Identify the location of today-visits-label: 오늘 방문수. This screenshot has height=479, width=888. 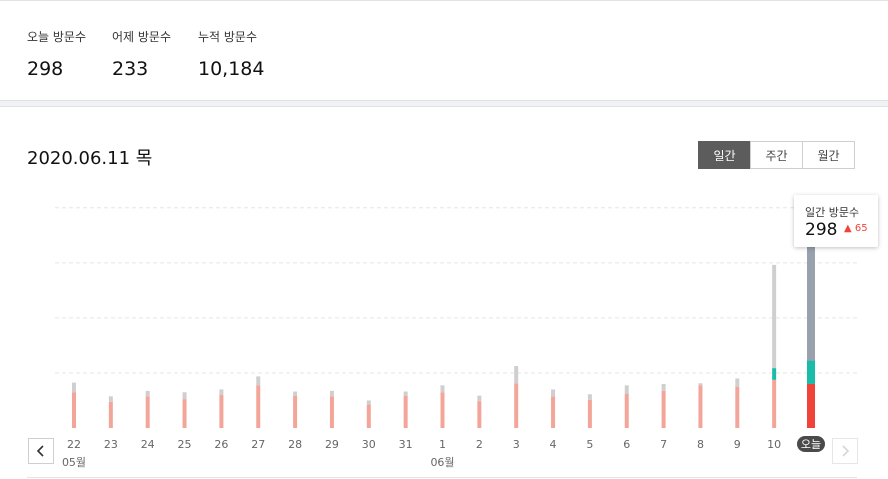
(57, 37).